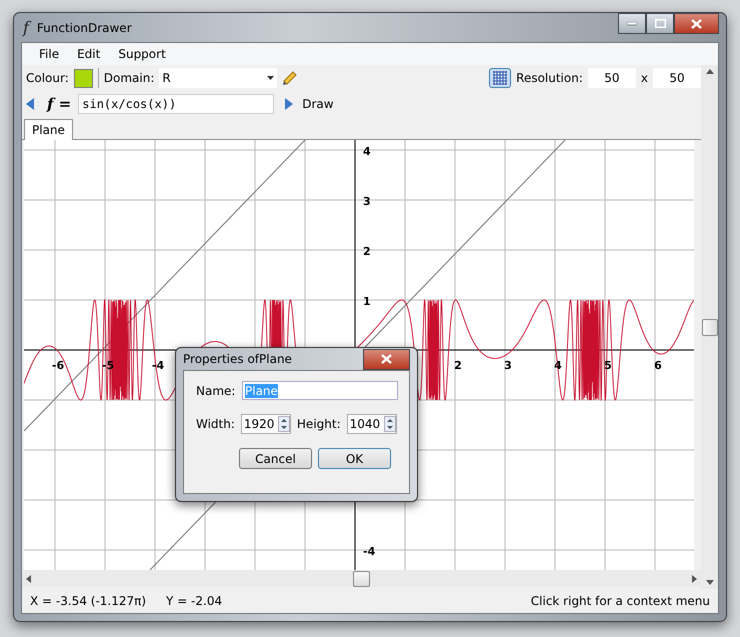  Describe the element at coordinates (26, 27) in the screenshot. I see `window-title-icon: f` at that location.